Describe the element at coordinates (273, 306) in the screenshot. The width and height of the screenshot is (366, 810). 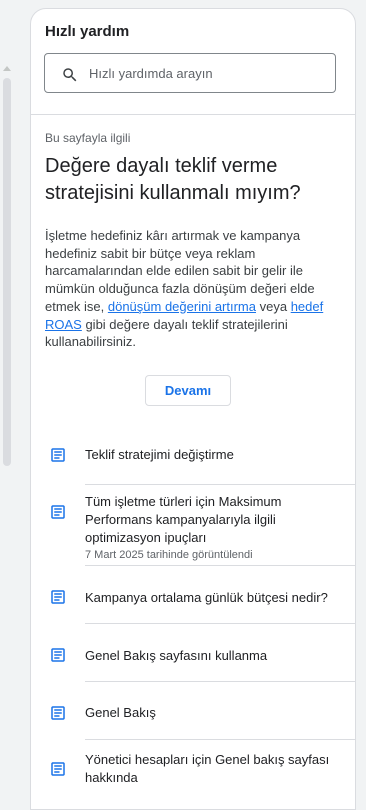
I see `article-body-text: veya` at that location.